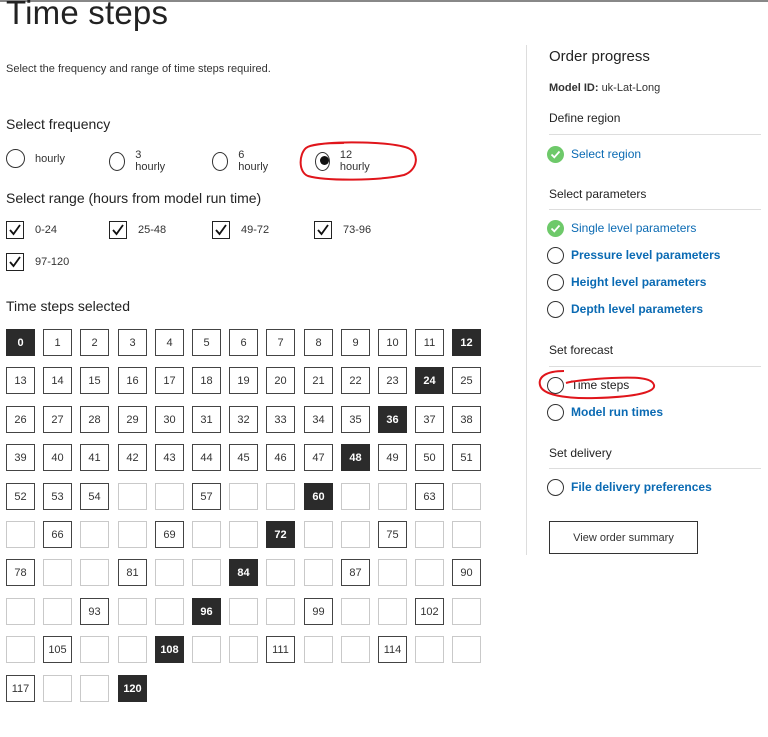 The image size is (768, 737). I want to click on timestep-cell-35: 35, so click(355, 419).